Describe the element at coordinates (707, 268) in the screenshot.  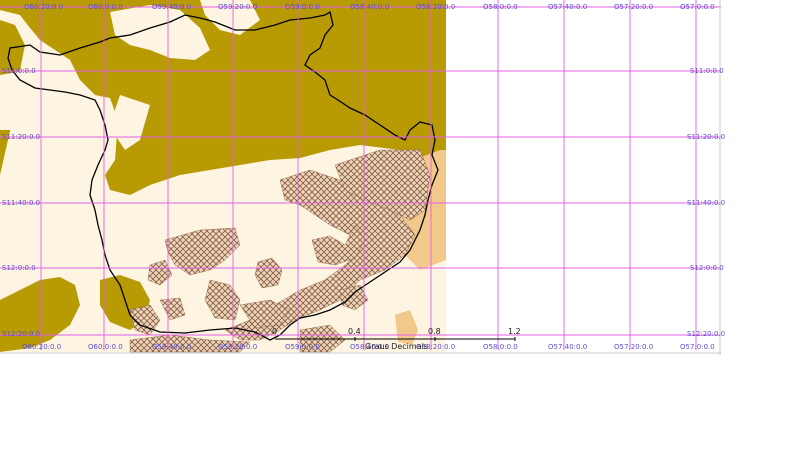
I see `grid-label-right: S12:0:0.0` at that location.